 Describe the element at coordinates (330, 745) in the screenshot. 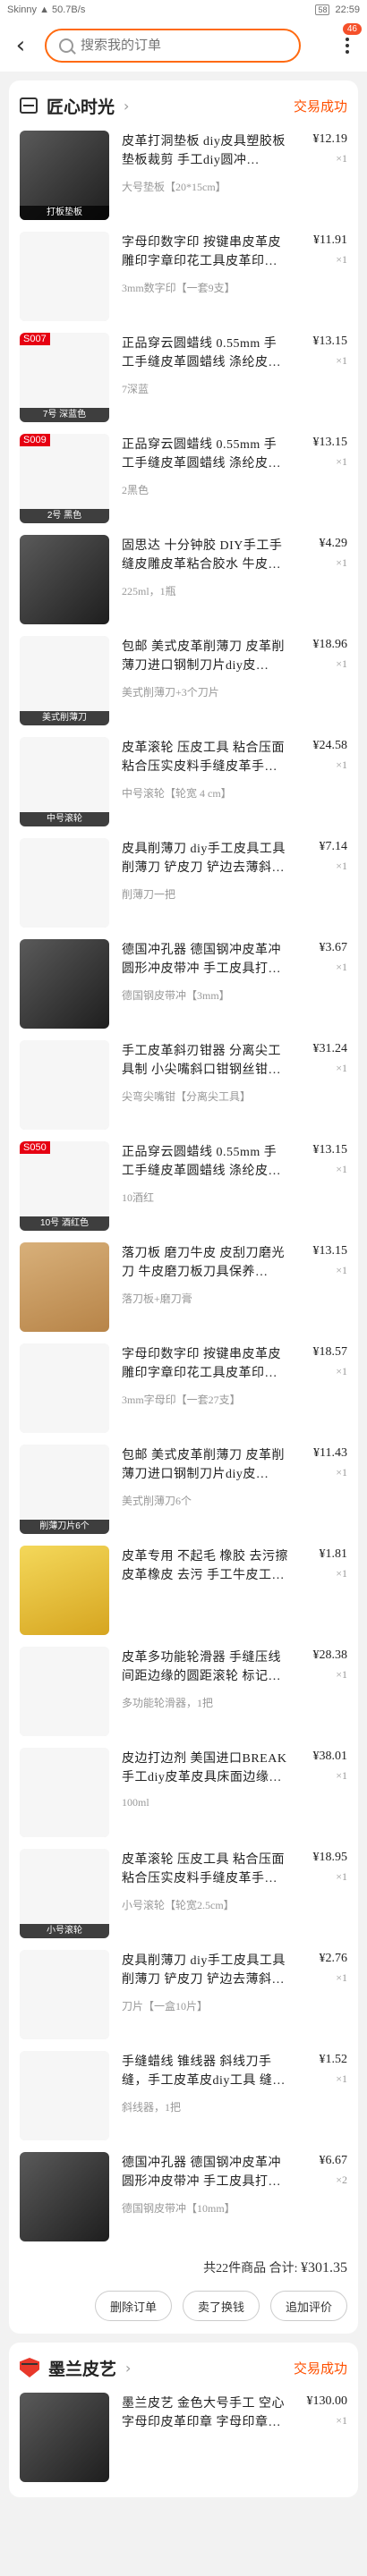

I see `product-price: ¥24.58` at that location.